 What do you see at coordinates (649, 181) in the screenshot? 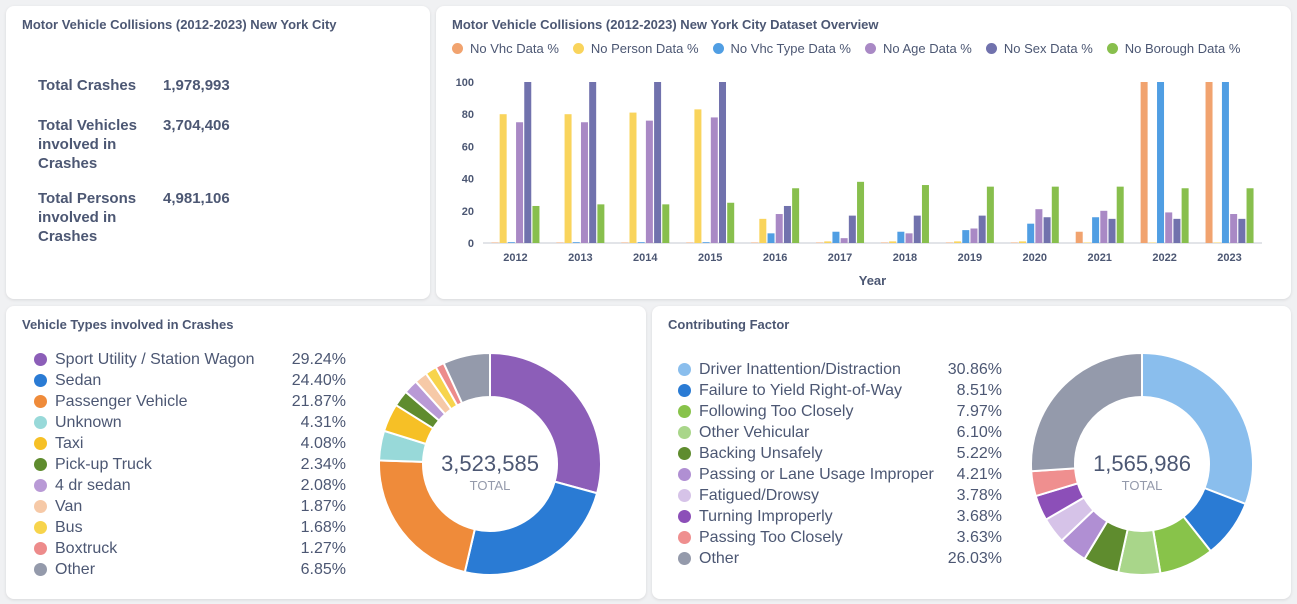
I see `bar-2014-no-age-data` at bounding box center [649, 181].